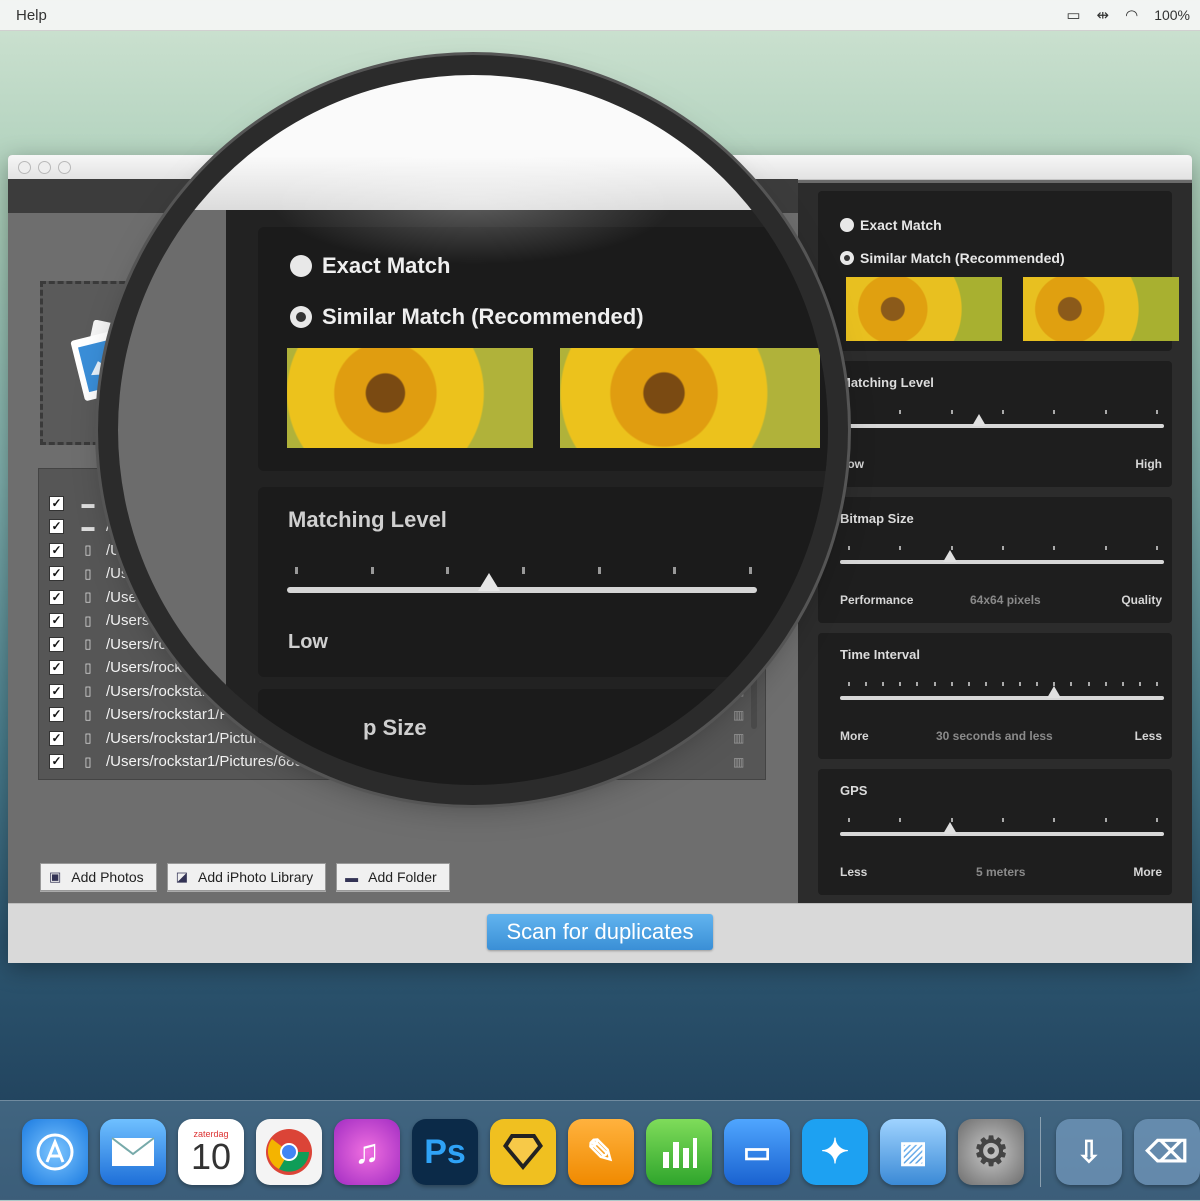 This screenshot has height=1201, width=1200. What do you see at coordinates (64, 167) in the screenshot?
I see `zoom-window-button` at bounding box center [64, 167].